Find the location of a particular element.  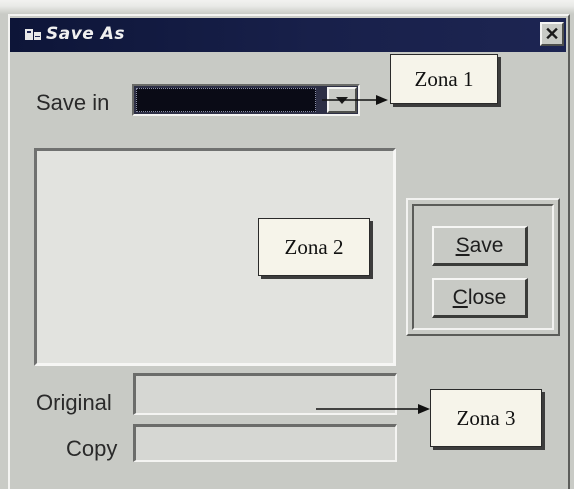

callout-zona-1: Zona 1 is located at coordinates (444, 79).